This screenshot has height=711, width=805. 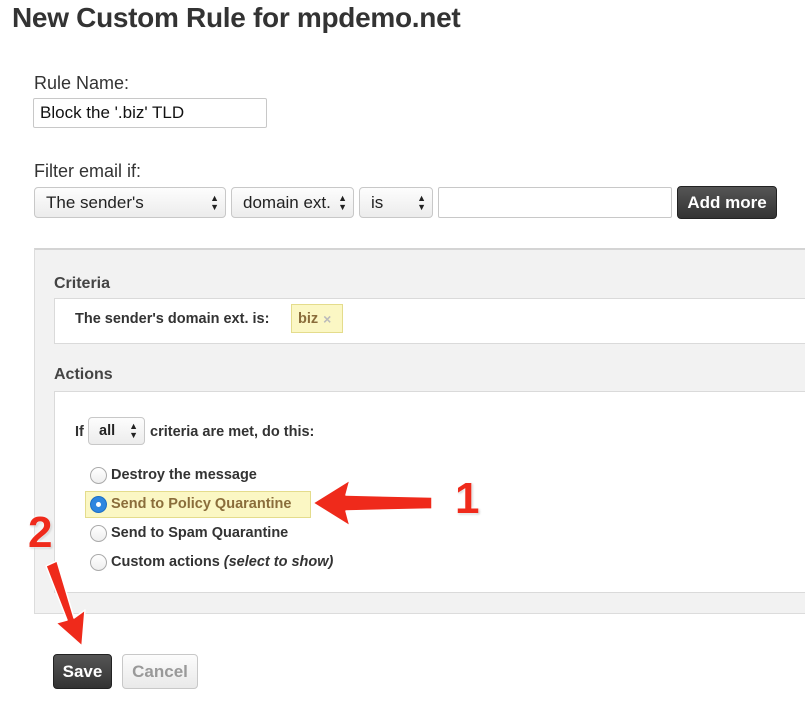 I want to click on action-option-policy-quarantine: Send to Policy Quarantine, so click(x=190, y=504).